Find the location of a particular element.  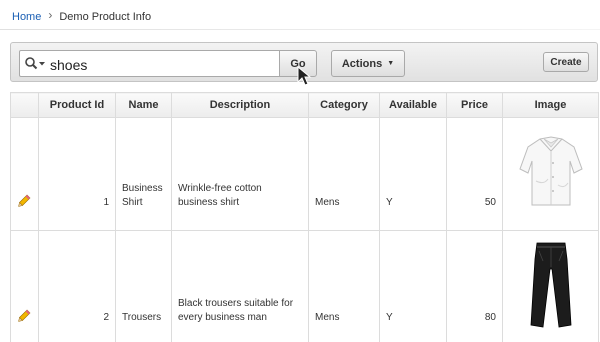

mouse-cursor-icon is located at coordinates (304, 76).